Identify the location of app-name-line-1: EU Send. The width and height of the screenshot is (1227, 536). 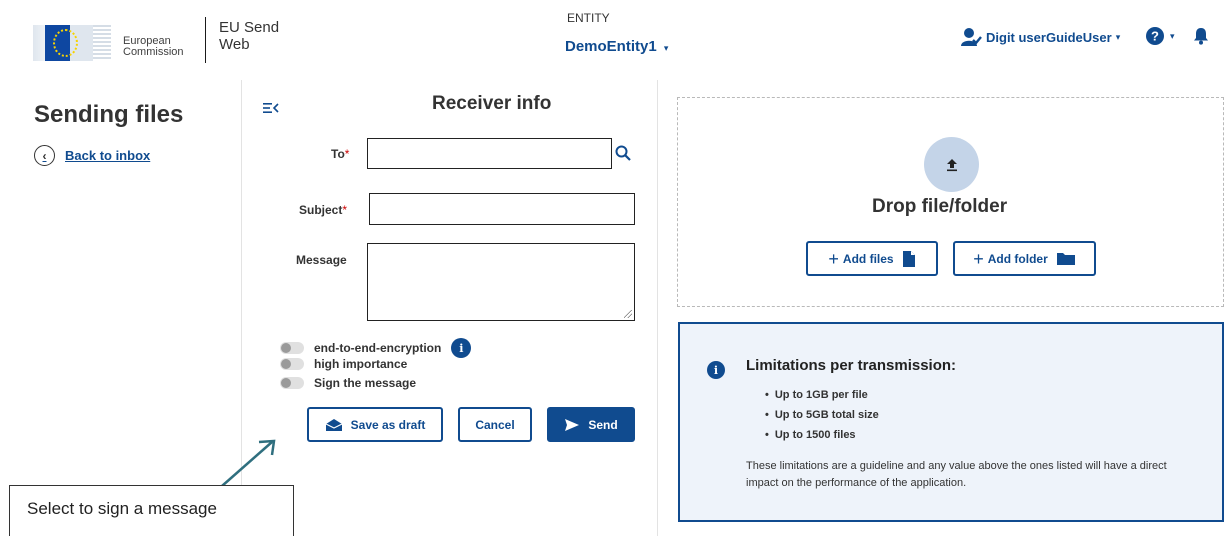
(249, 27).